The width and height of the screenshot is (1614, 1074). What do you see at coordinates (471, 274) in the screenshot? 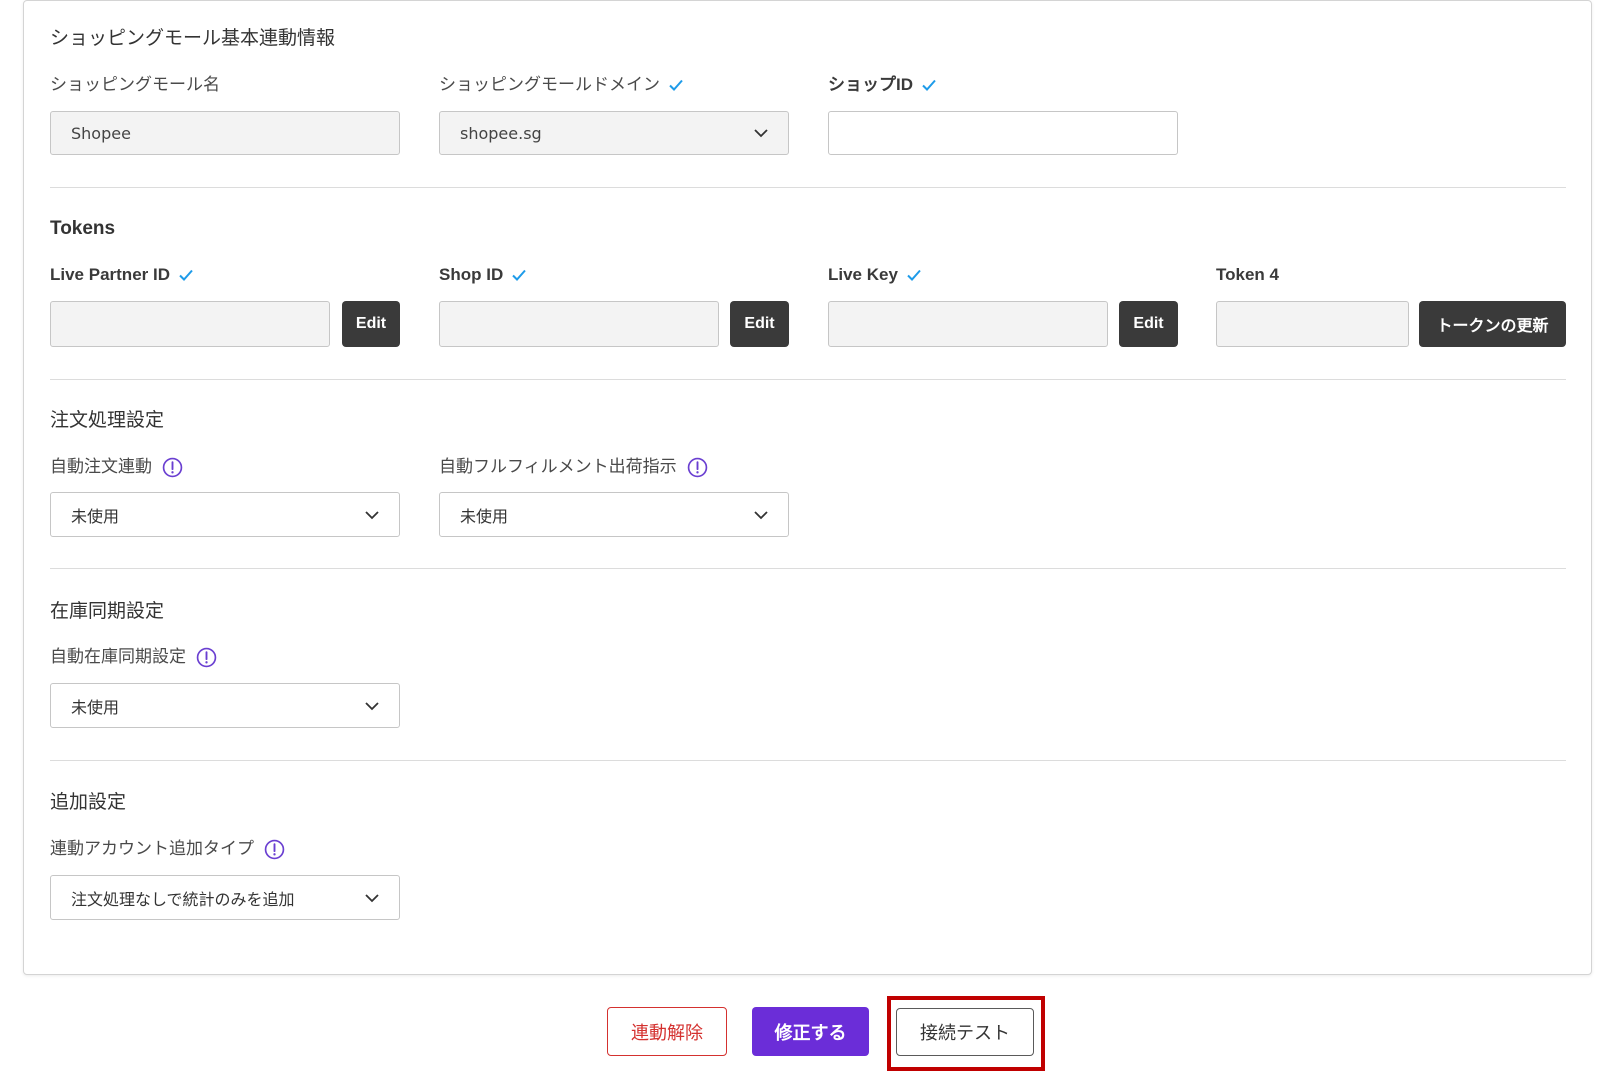
I see `token-shop-id-label-text: Shop ID` at bounding box center [471, 274].